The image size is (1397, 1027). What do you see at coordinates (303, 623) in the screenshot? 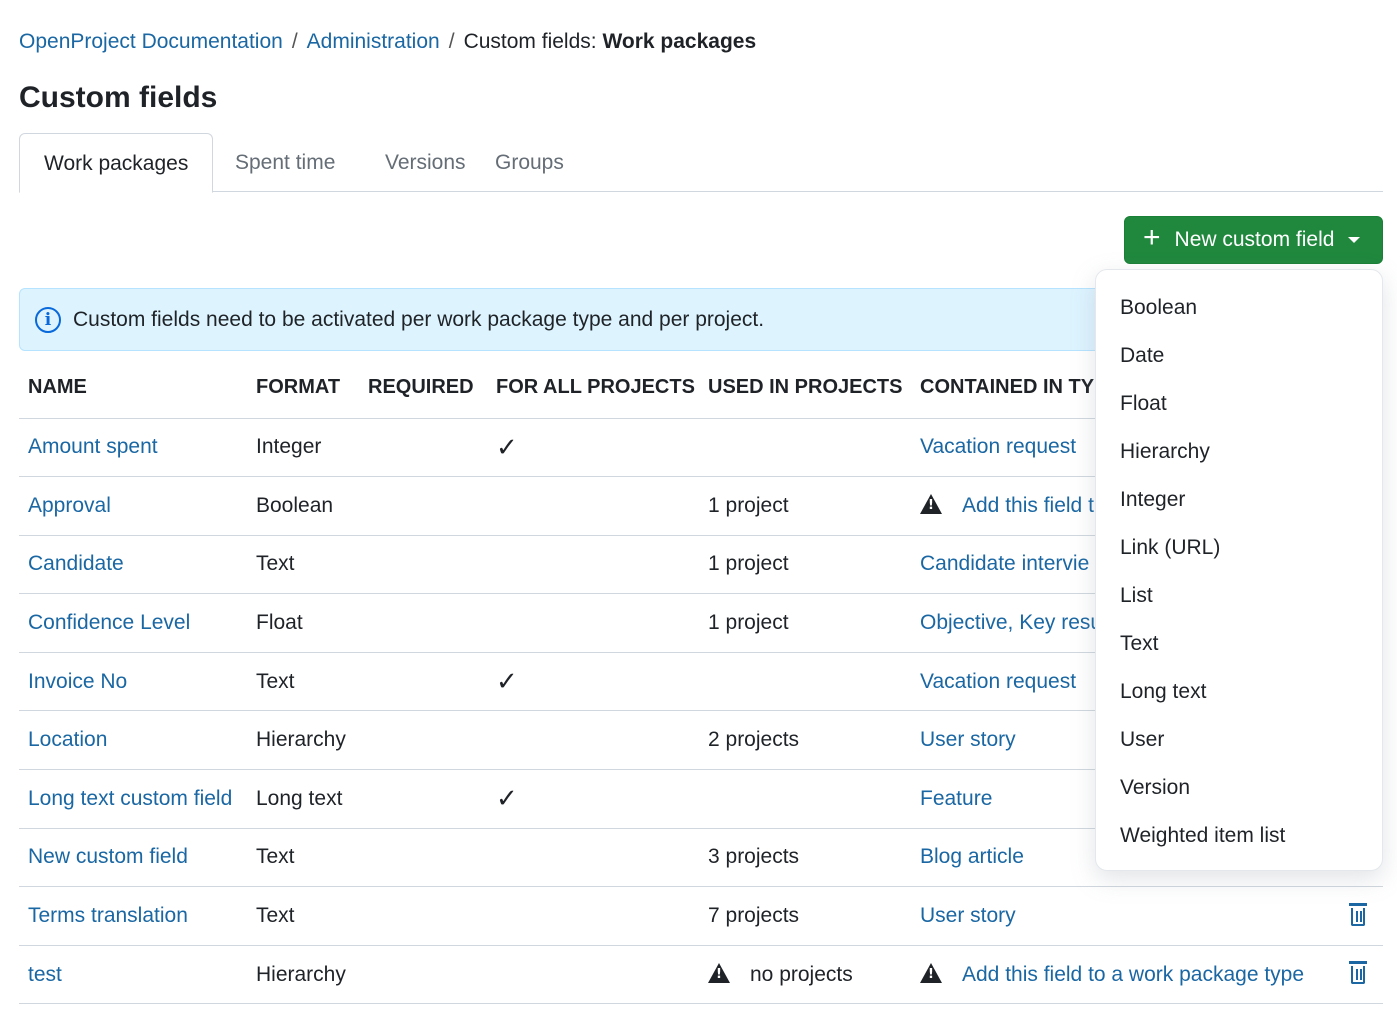
I see `custom-field-format: Float` at bounding box center [303, 623].